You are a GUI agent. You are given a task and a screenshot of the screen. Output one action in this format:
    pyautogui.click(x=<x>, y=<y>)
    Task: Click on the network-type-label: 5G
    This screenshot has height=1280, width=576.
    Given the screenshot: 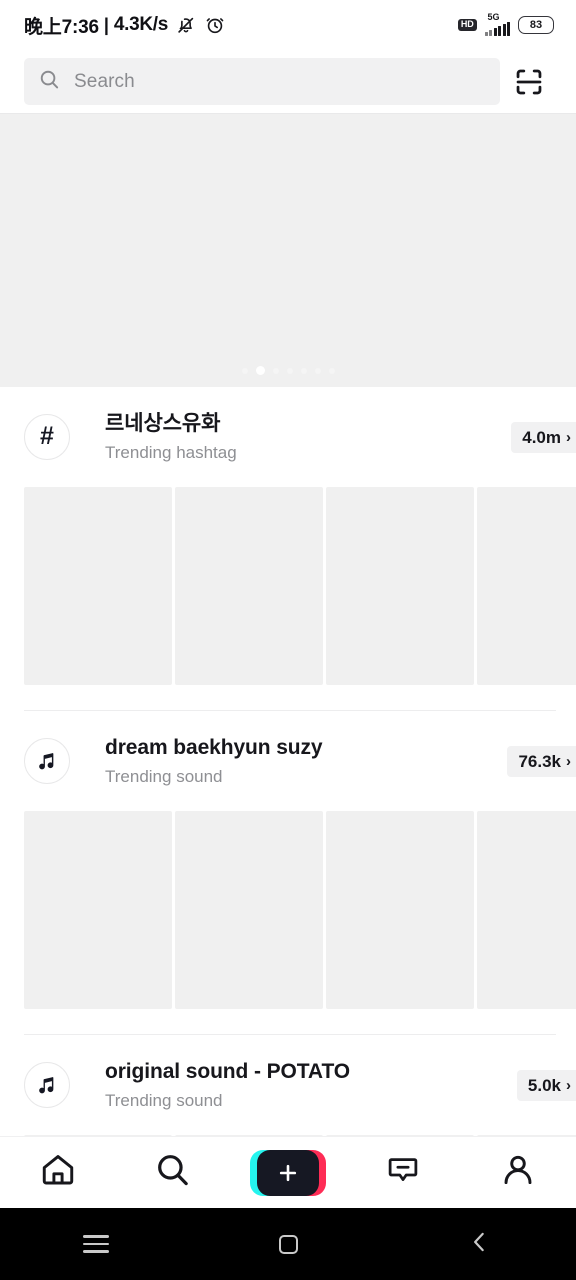 What is the action you would take?
    pyautogui.click(x=493, y=17)
    